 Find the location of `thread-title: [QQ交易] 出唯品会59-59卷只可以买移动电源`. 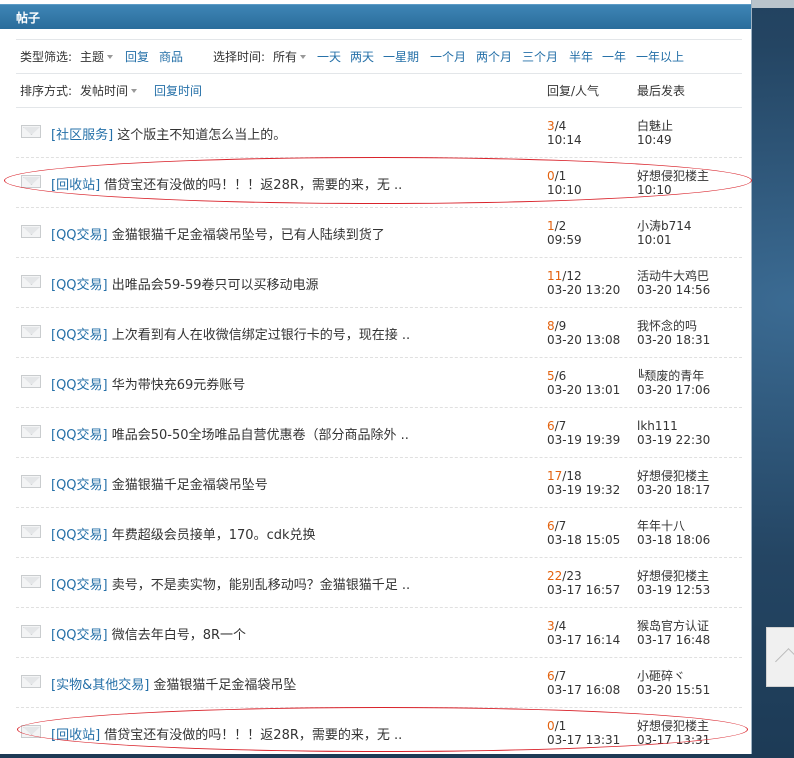

thread-title: [QQ交易] 出唯品会59-59卷只可以买移动电源 is located at coordinates (185, 283).